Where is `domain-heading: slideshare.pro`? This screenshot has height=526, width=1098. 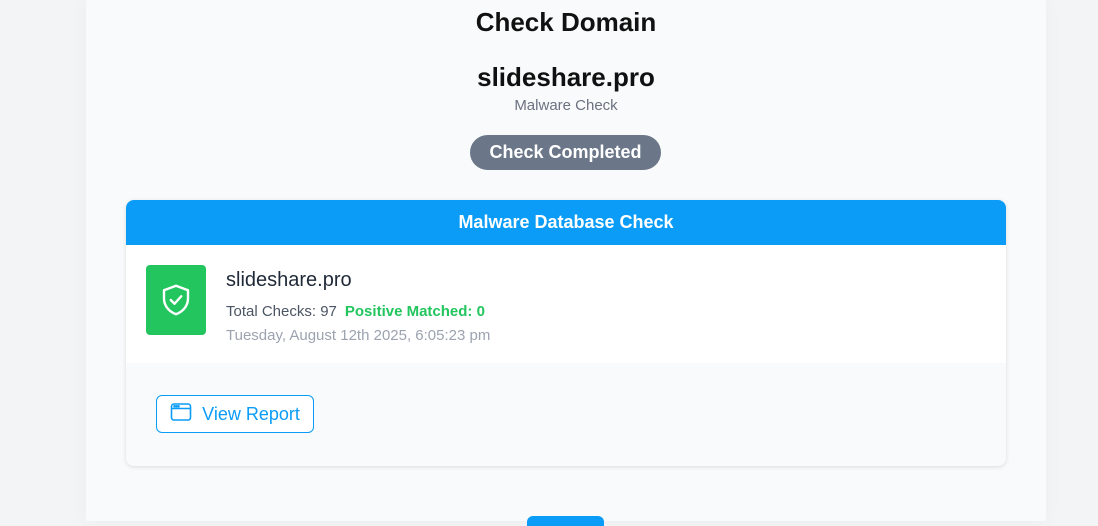
domain-heading: slideshare.pro is located at coordinates (566, 77).